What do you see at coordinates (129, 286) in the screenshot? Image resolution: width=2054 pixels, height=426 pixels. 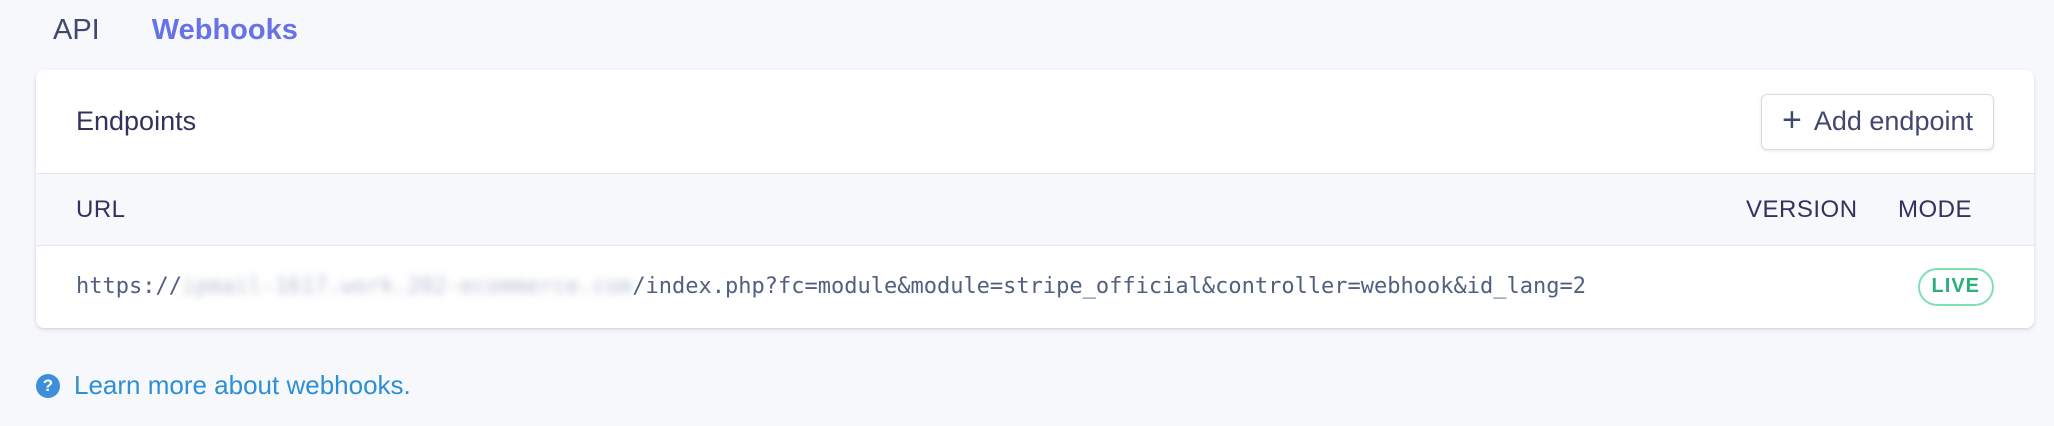 I see `url-prefix: https://` at bounding box center [129, 286].